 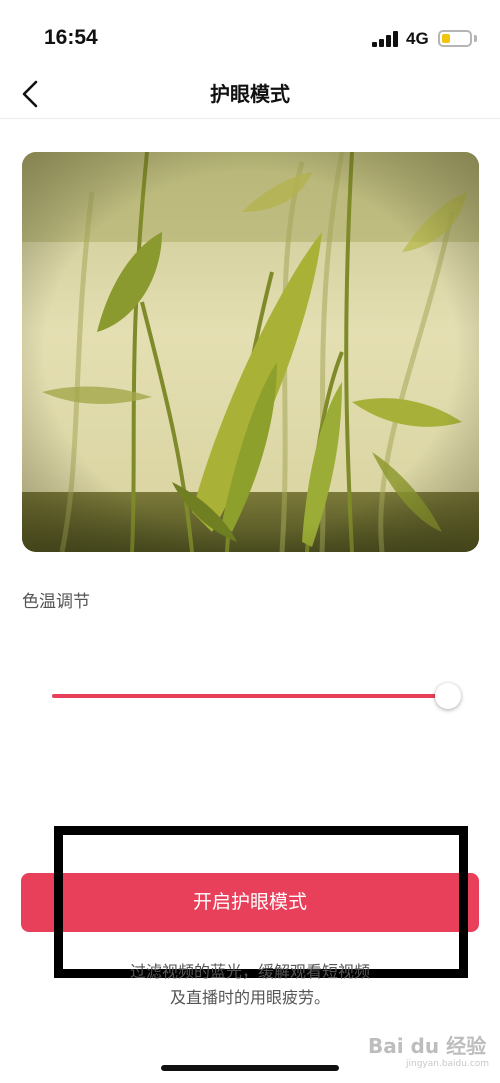 I want to click on network-type: 4G, so click(x=417, y=38).